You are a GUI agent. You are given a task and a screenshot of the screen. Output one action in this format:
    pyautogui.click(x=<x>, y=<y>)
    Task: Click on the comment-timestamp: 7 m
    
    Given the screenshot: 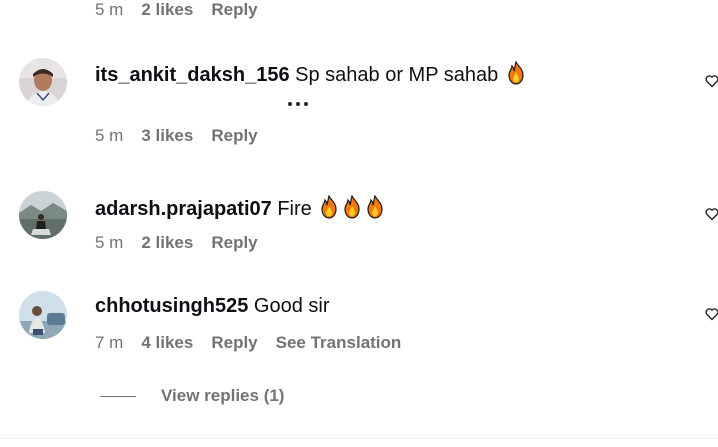 What is the action you would take?
    pyautogui.click(x=109, y=342)
    